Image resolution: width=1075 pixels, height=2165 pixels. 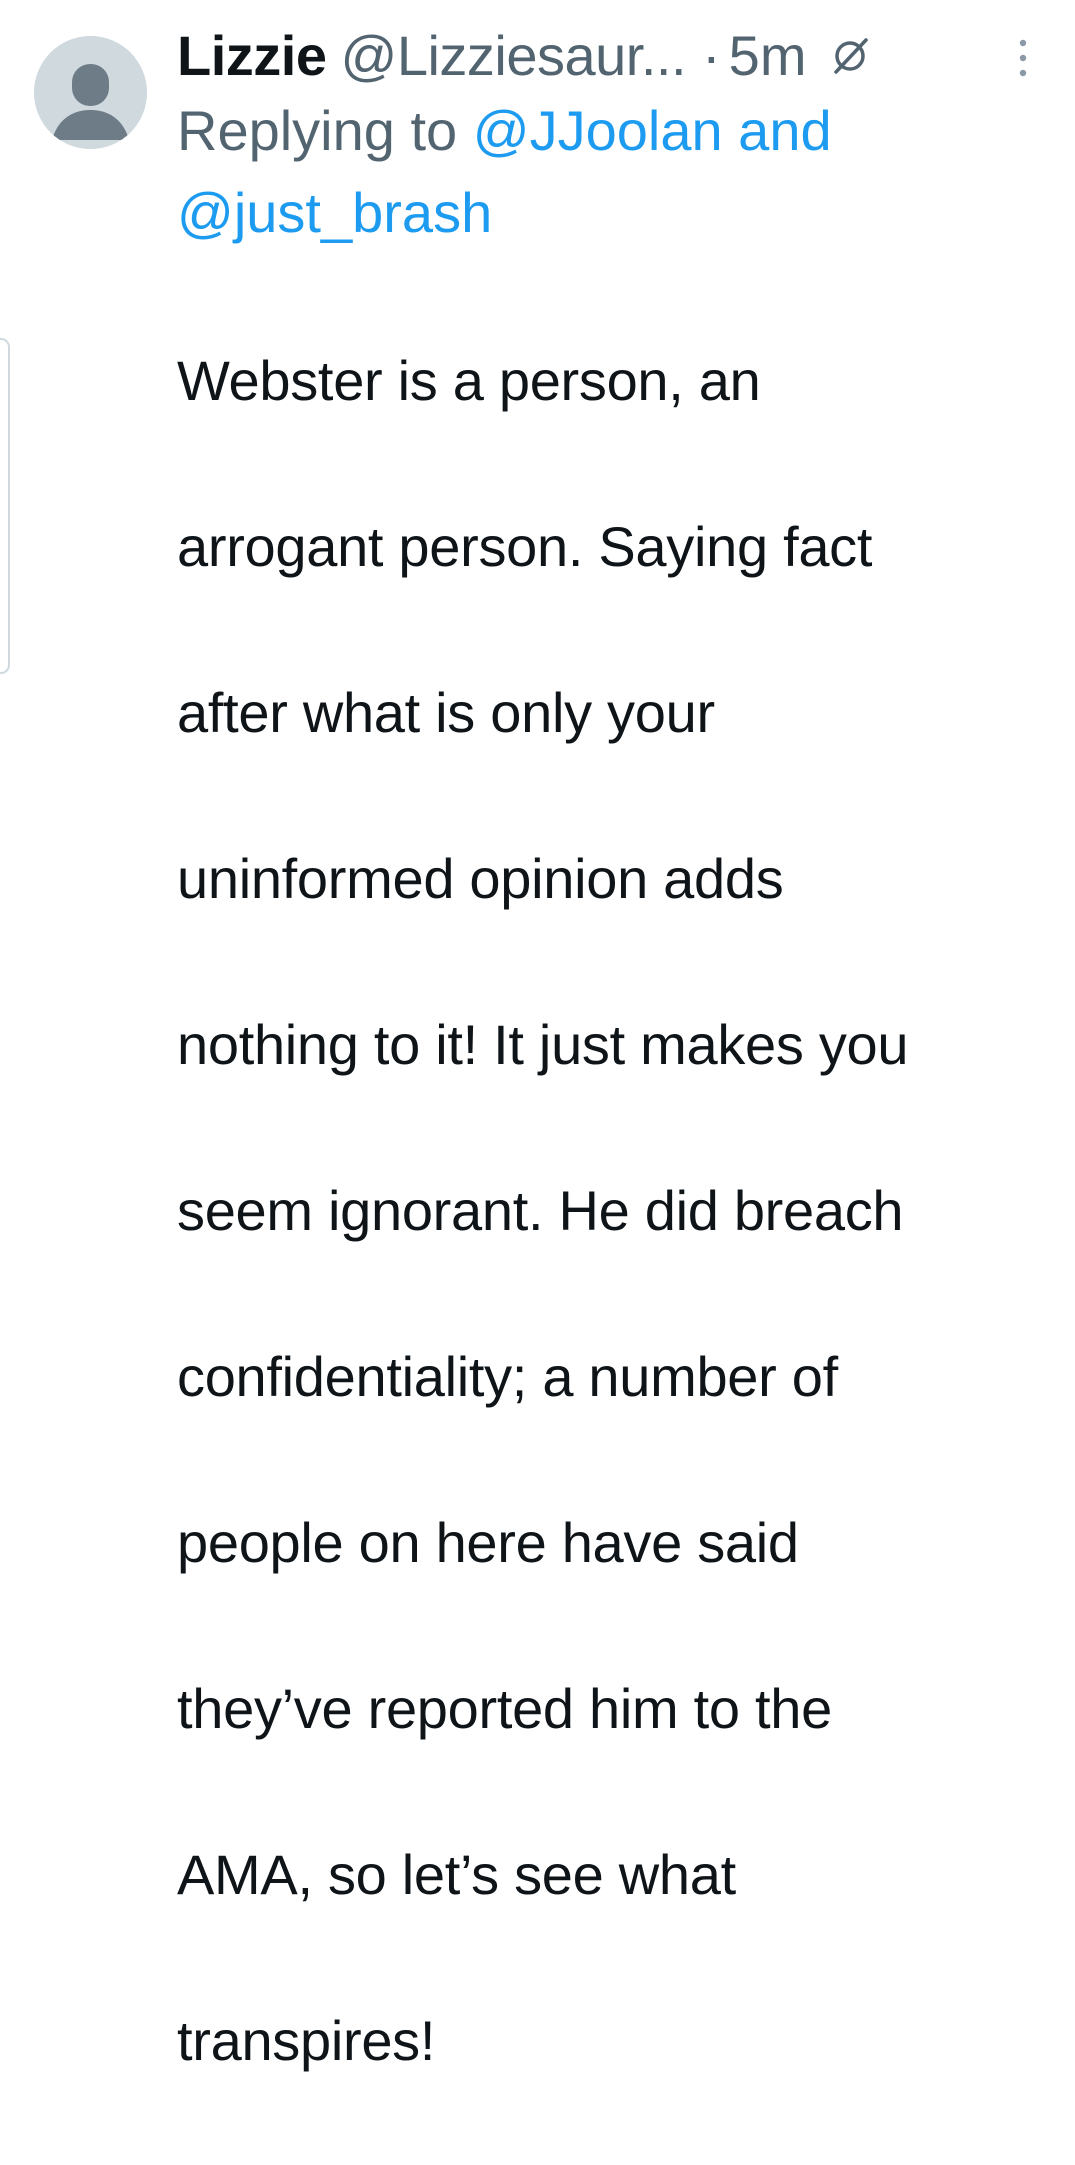 I want to click on mention-conjunction: and, so click(x=784, y=130).